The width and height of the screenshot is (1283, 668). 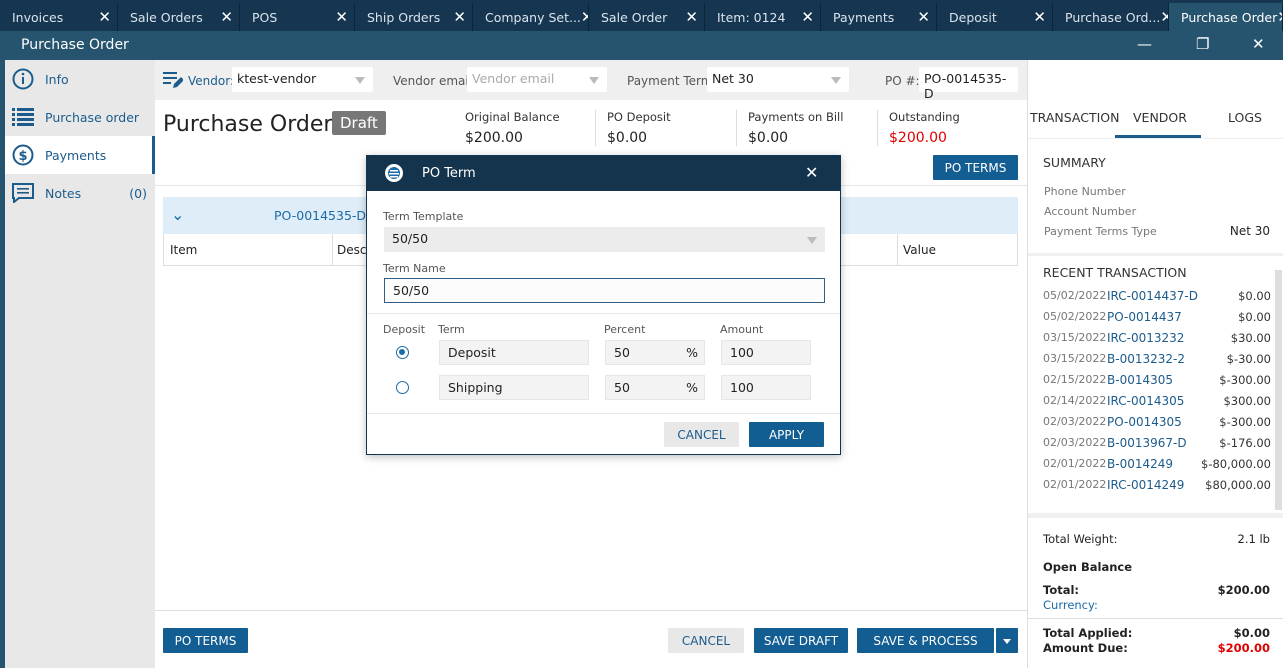 What do you see at coordinates (514, 352) in the screenshot?
I see `term-input: Deposit` at bounding box center [514, 352].